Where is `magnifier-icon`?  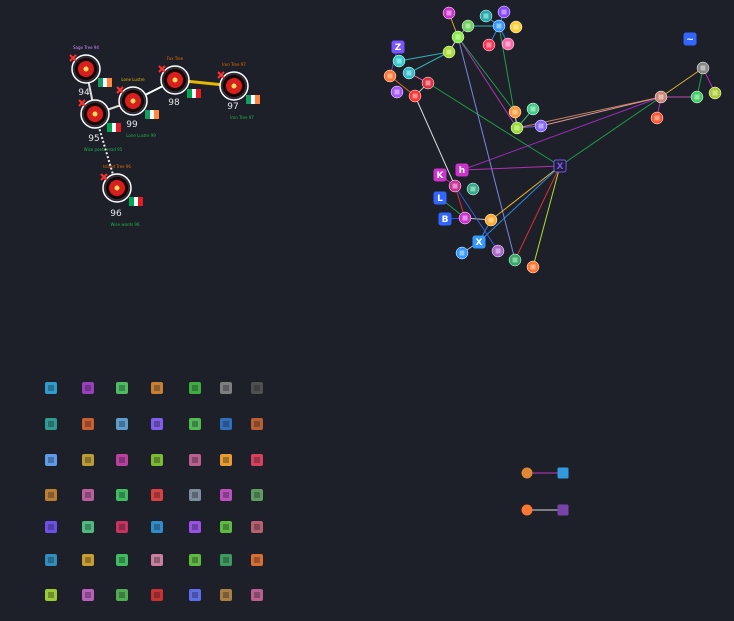
magnifier-icon is located at coordinates (88, 527).